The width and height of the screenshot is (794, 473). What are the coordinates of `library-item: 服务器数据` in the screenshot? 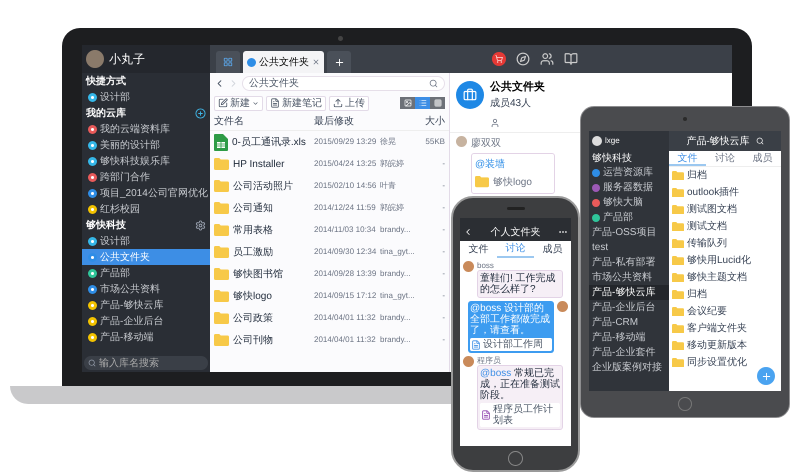 It's located at (629, 187).